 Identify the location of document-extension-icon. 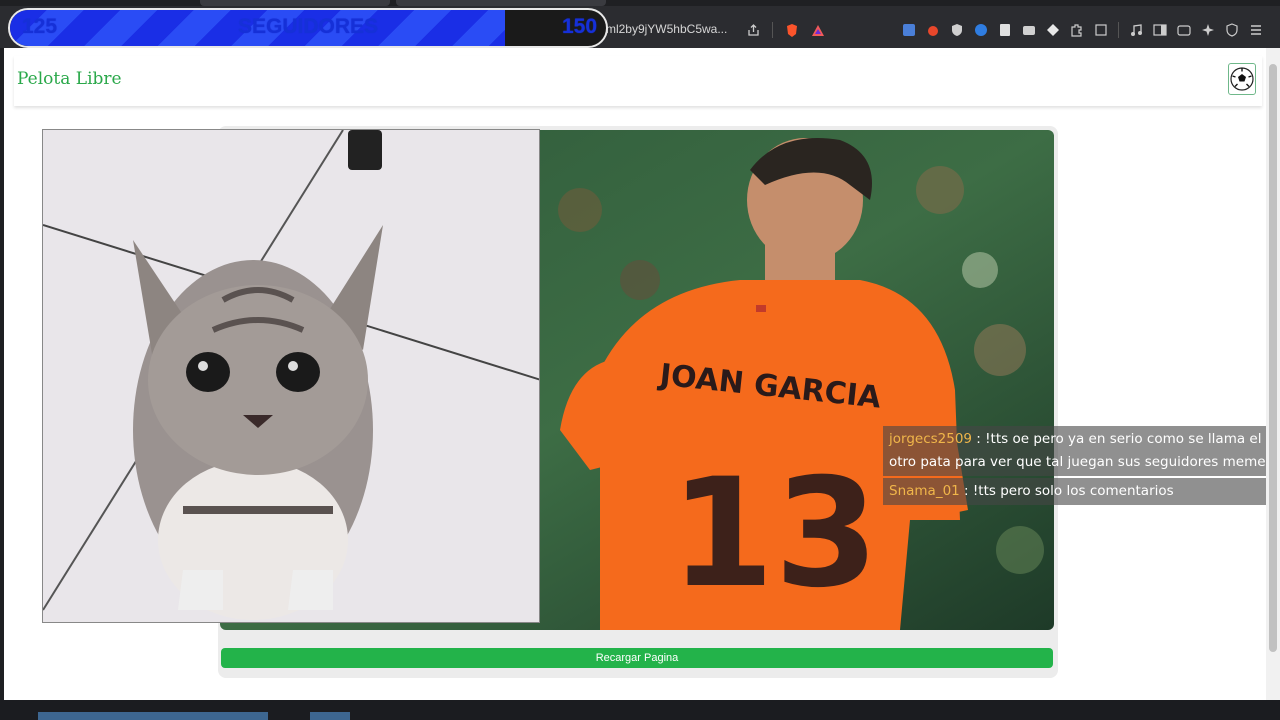
(1005, 30).